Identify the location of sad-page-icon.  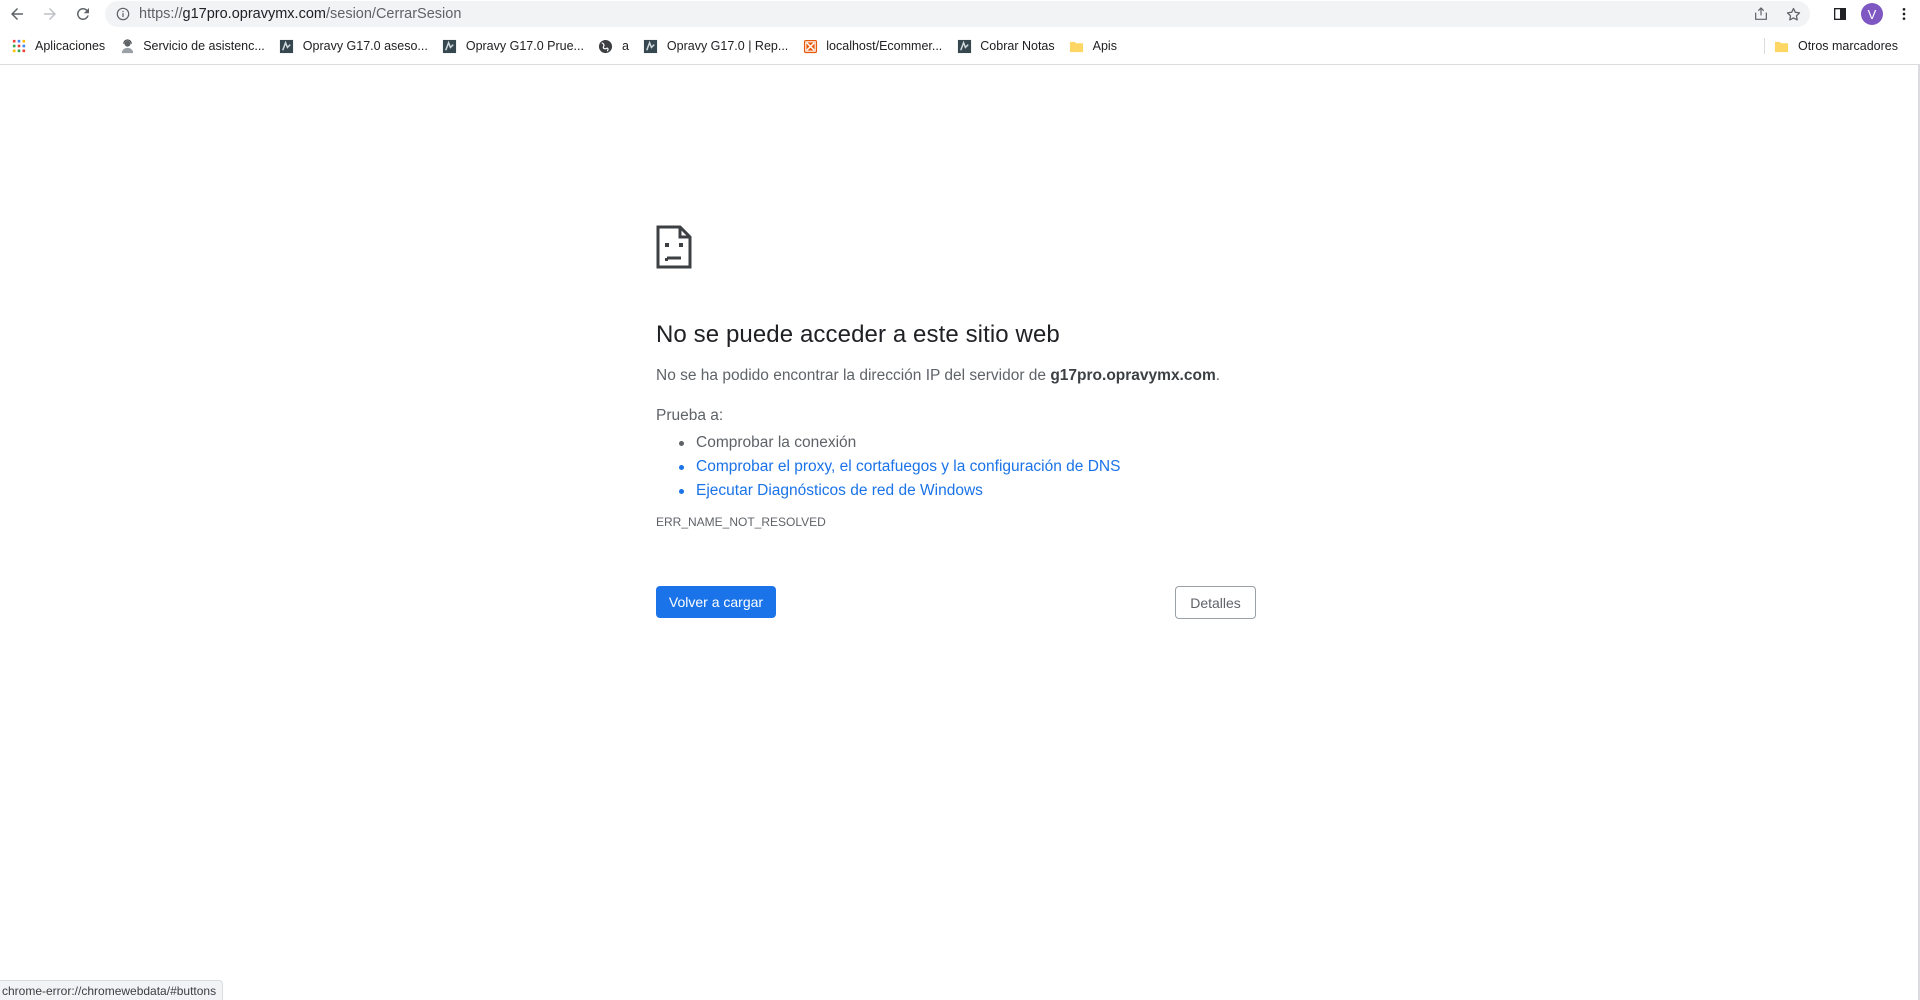
(674, 247).